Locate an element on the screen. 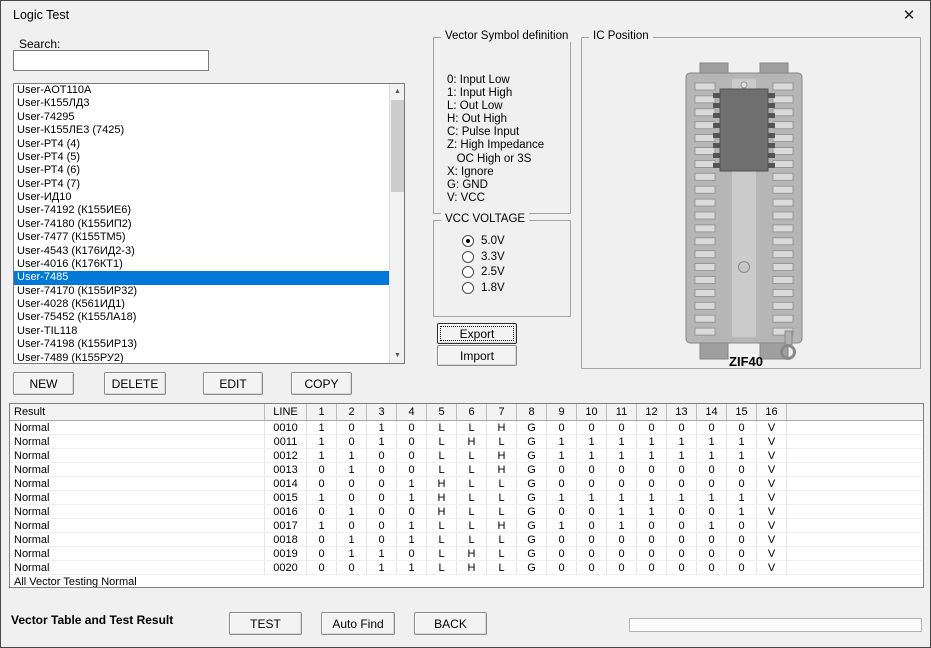  list-item: User-РТ4 (5) is located at coordinates (201, 157).